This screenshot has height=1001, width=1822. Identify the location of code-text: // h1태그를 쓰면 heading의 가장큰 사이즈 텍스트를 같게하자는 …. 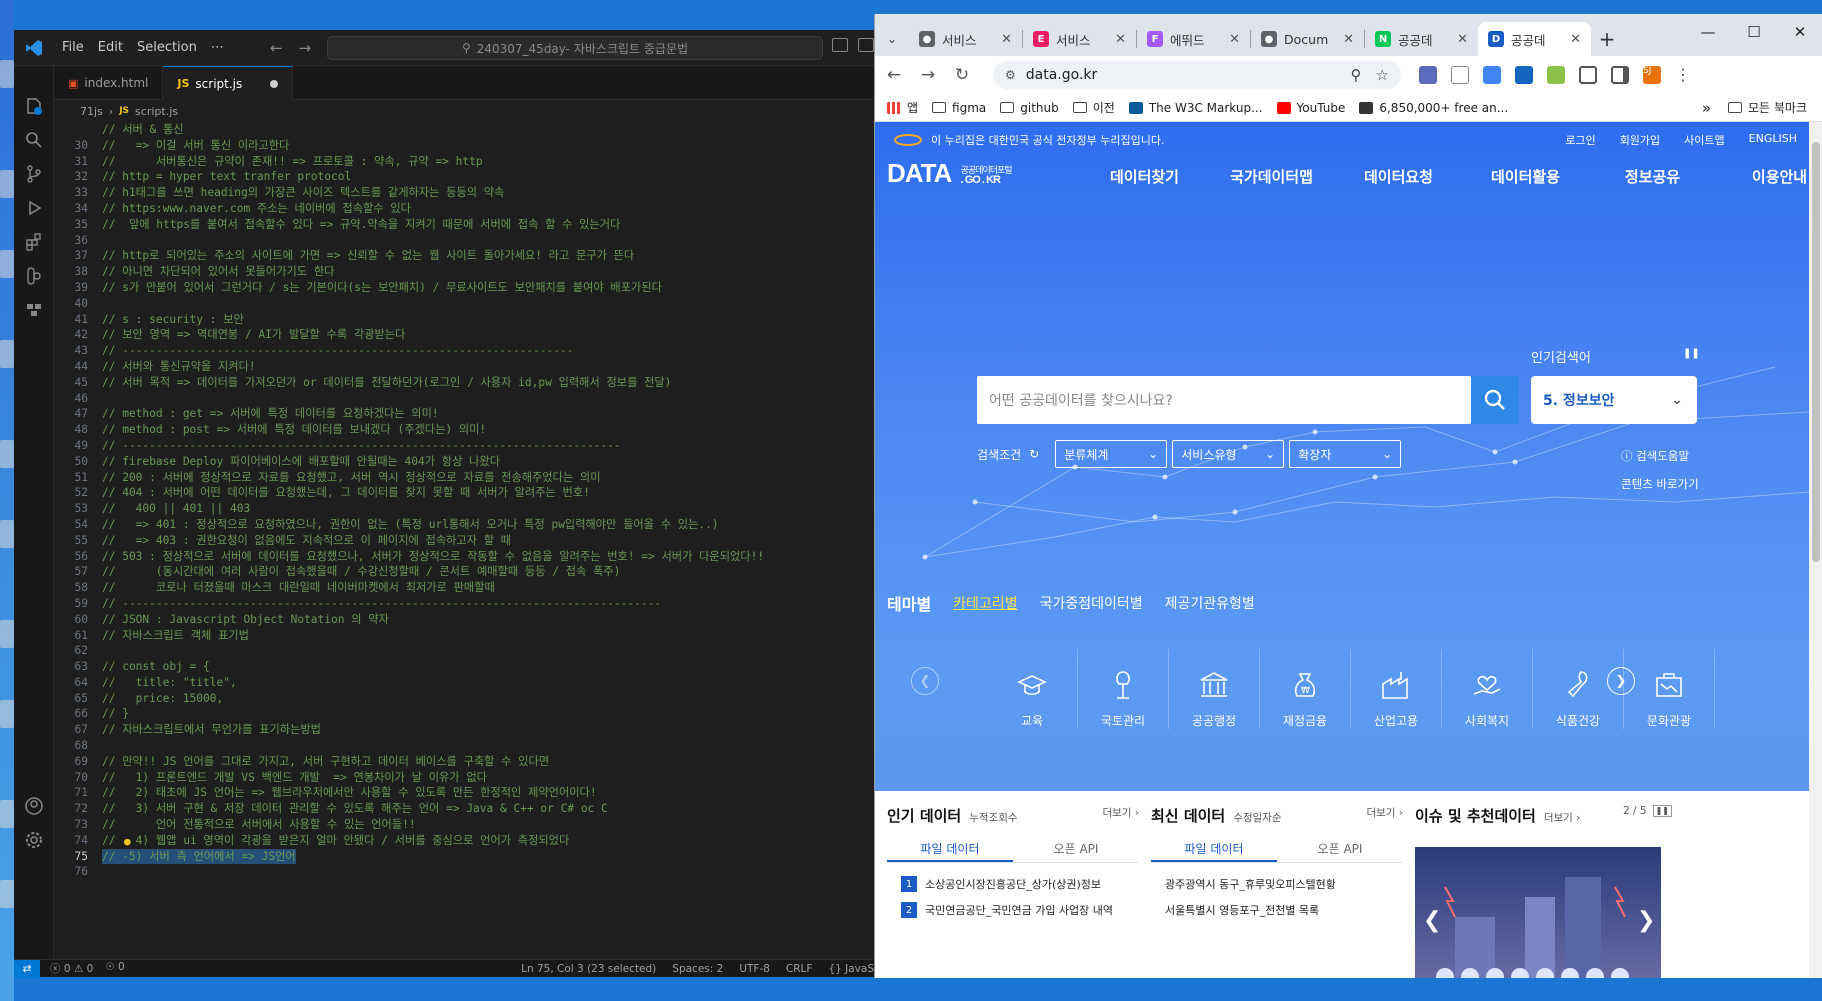
(303, 193).